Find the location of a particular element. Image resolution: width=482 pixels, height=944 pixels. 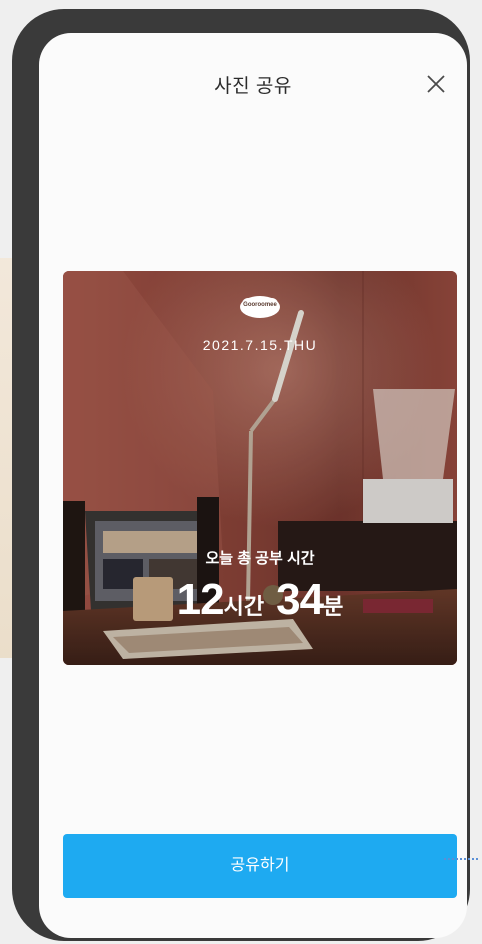

share-button: 공유하기 is located at coordinates (260, 866).